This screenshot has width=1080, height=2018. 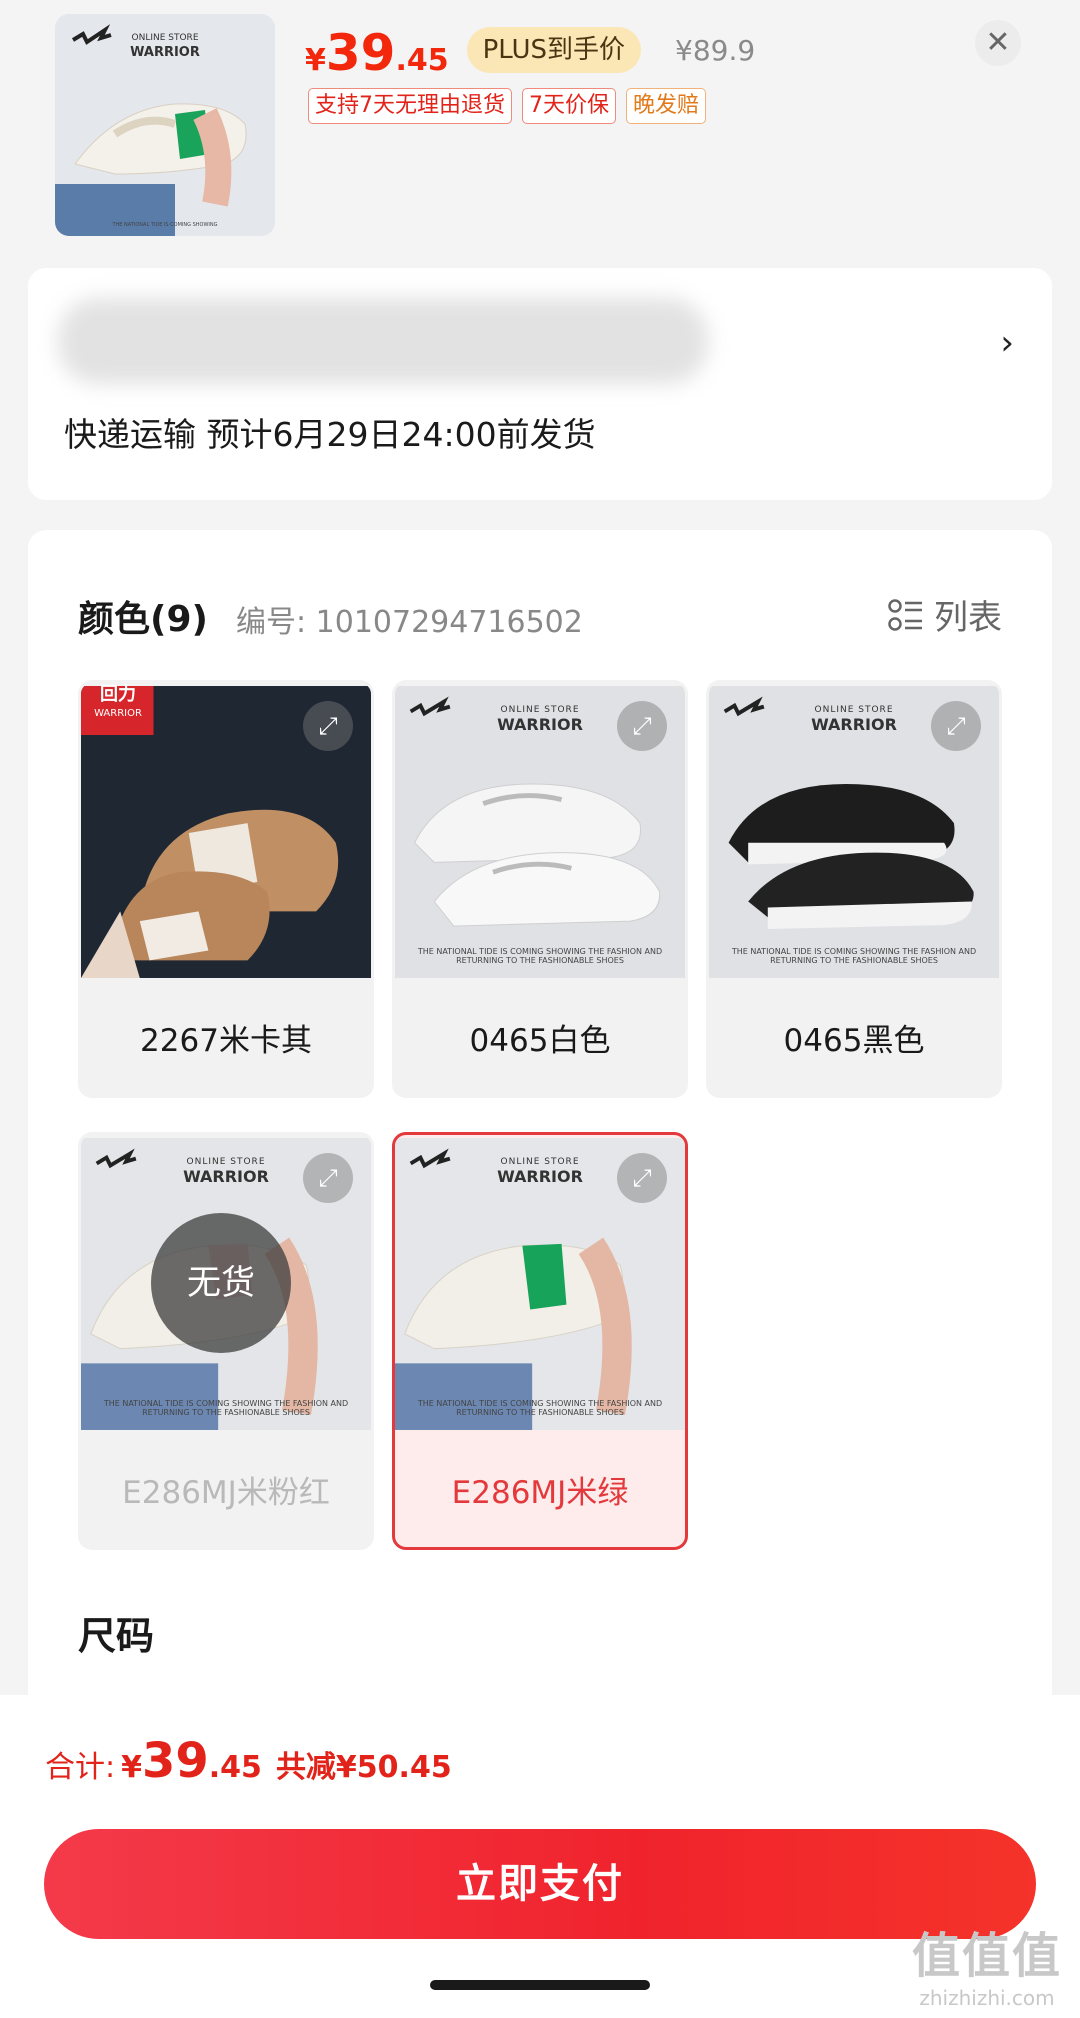 I want to click on price-row: ¥ 39 .45 PLUS到手价 ¥89.9, so click(x=530, y=50).